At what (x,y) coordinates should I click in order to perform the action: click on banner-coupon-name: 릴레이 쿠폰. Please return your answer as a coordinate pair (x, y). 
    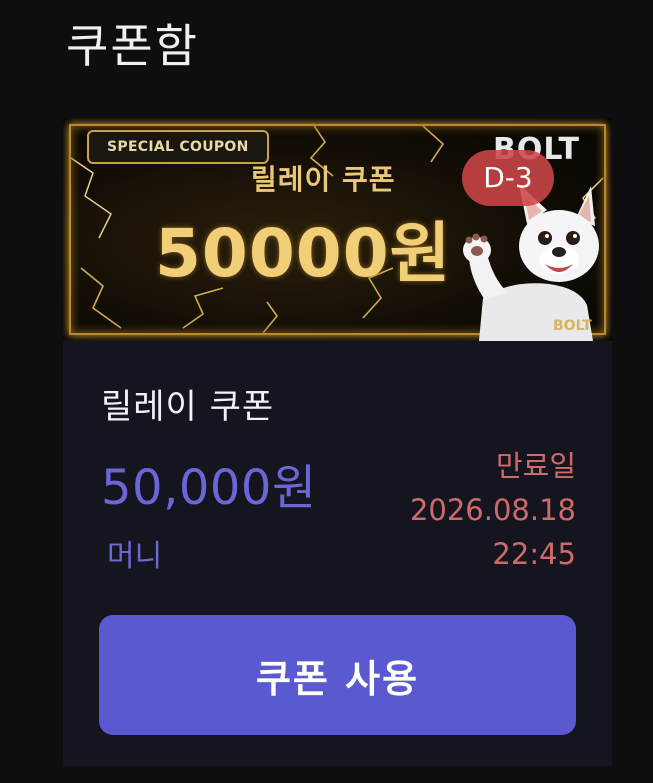
    Looking at the image, I should click on (323, 179).